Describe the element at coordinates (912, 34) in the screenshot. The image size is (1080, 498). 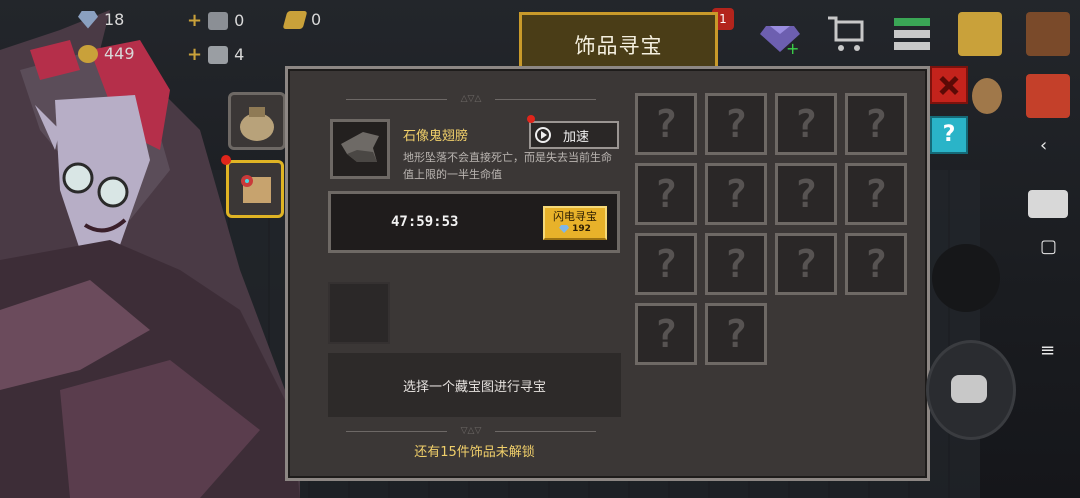
I see `coin-stack-icon` at that location.